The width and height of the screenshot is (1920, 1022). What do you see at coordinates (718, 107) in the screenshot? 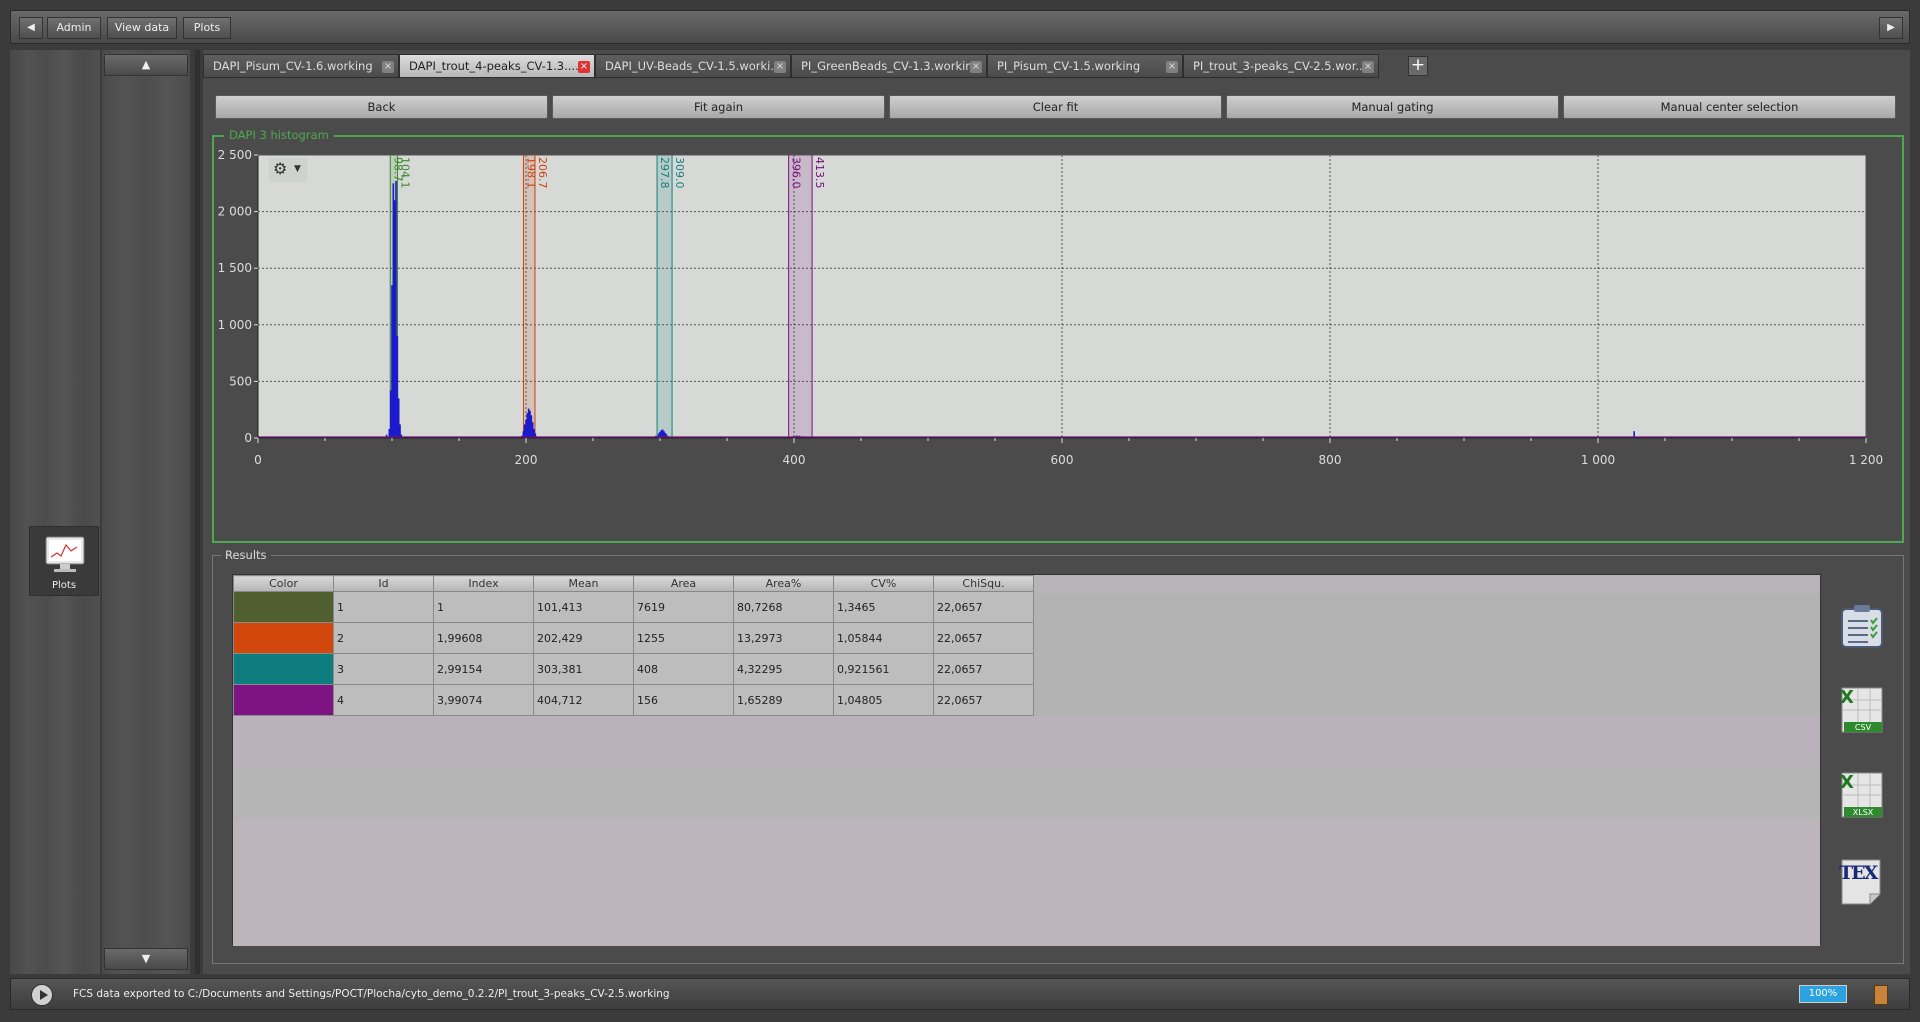
I see `fit-again-button: Fit again` at bounding box center [718, 107].